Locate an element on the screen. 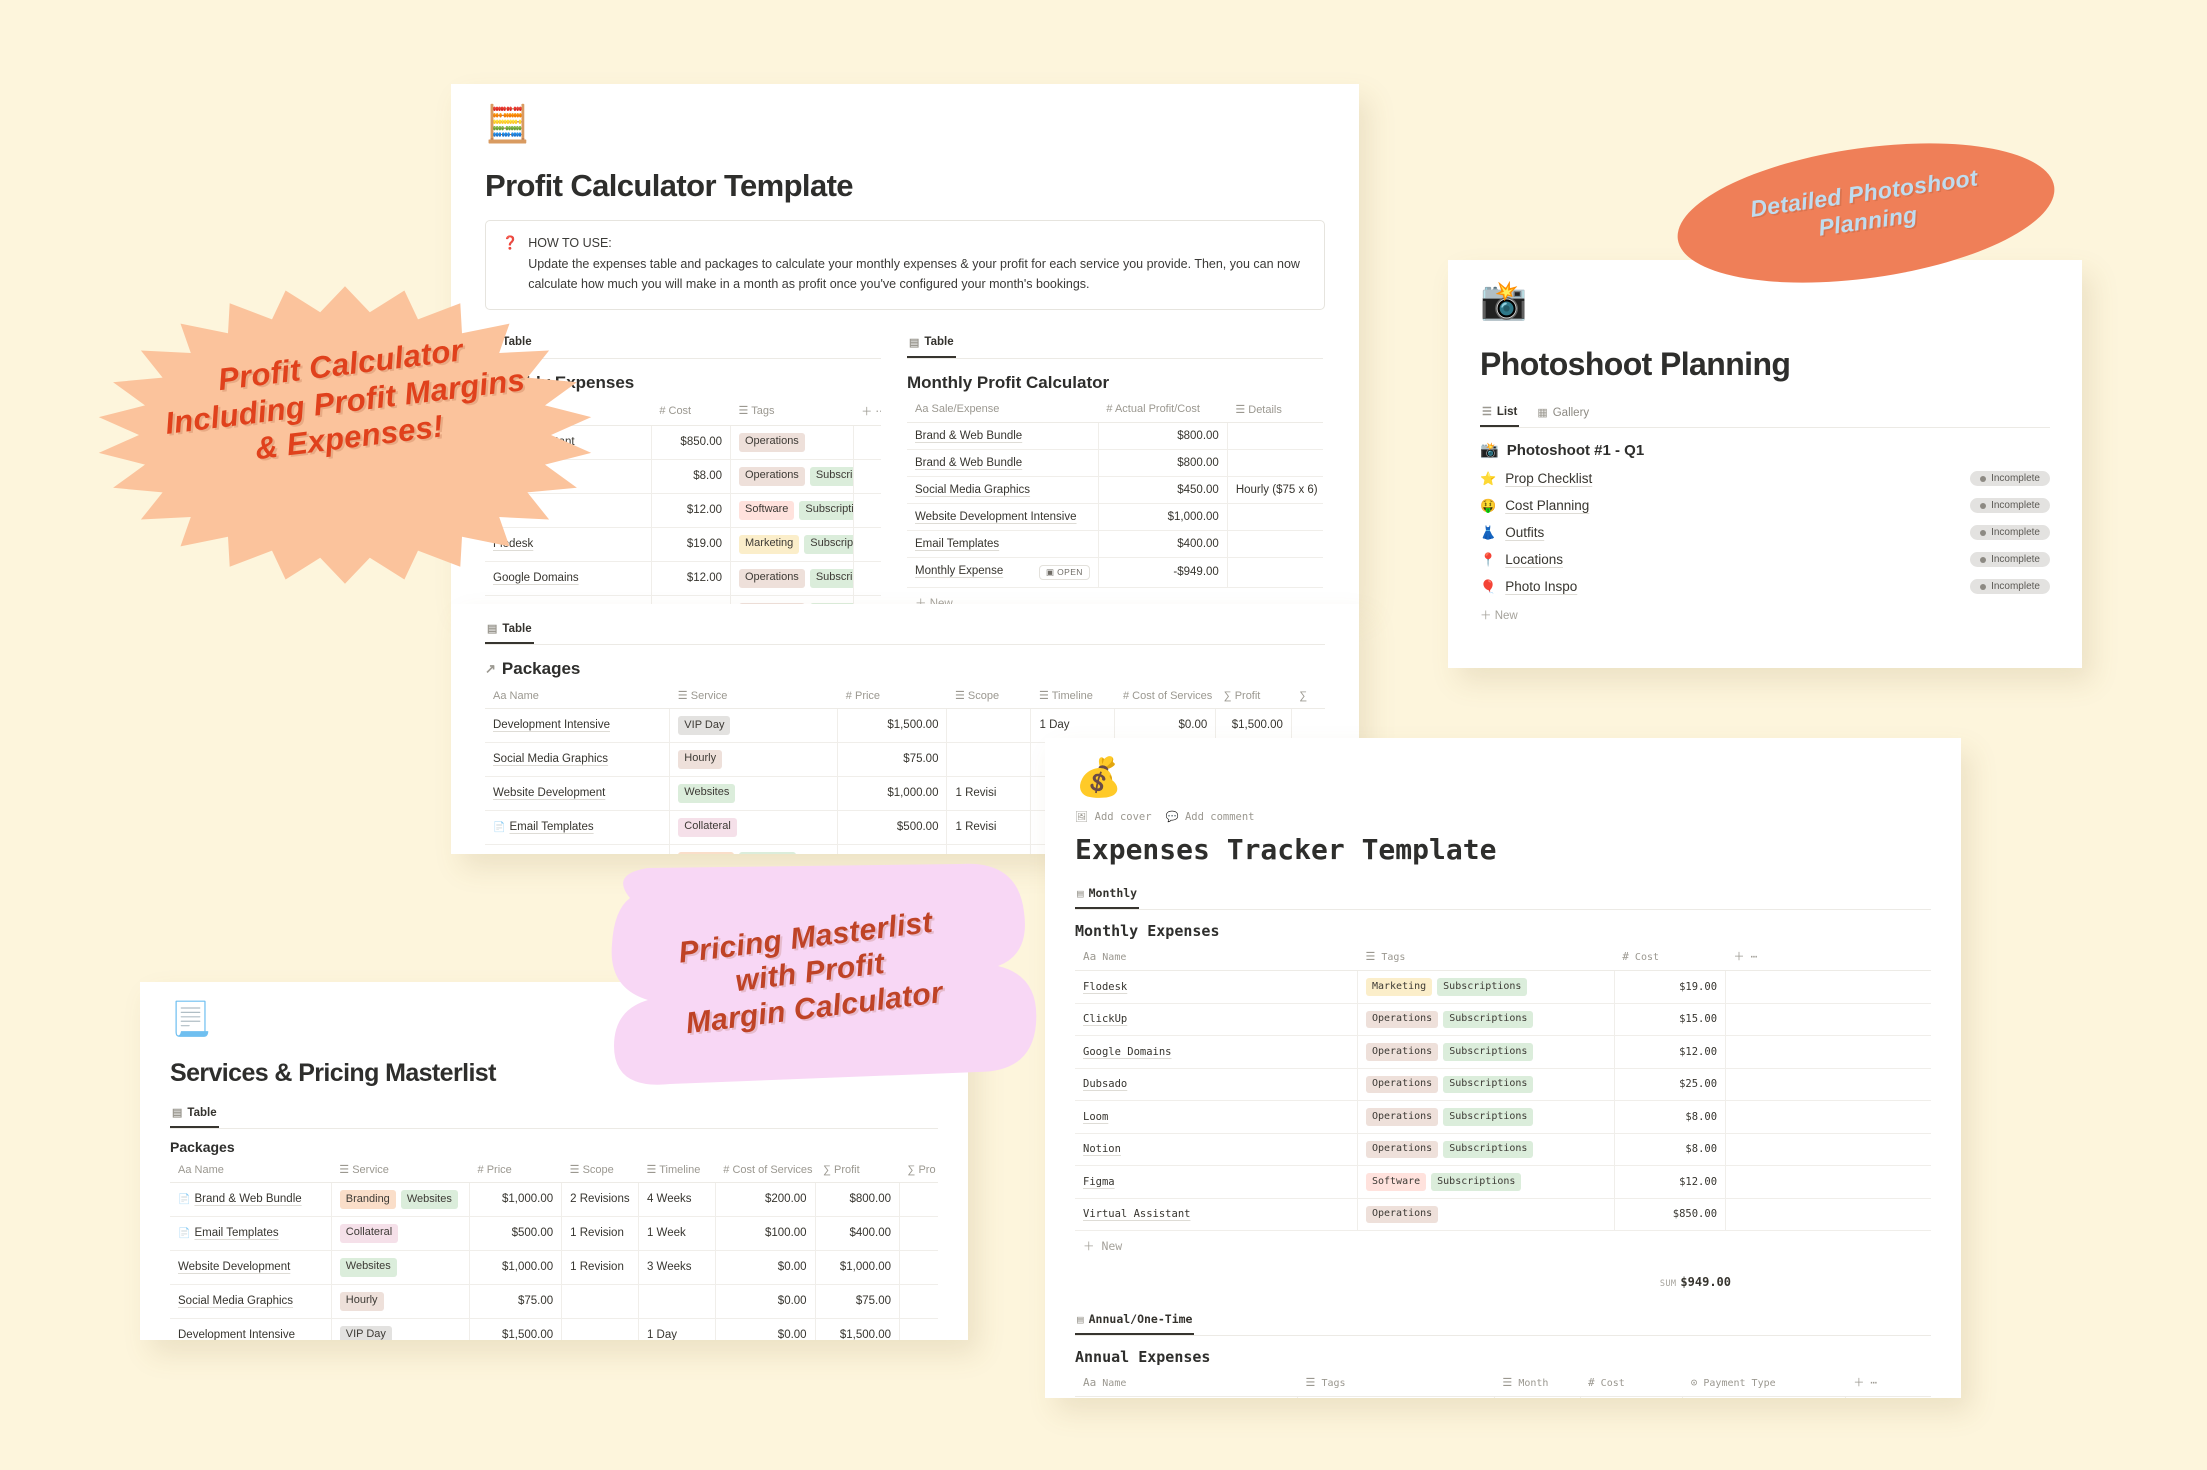 Image resolution: width=2207 pixels, height=1470 pixels. cell-scope: 1 Revisi is located at coordinates (989, 827).